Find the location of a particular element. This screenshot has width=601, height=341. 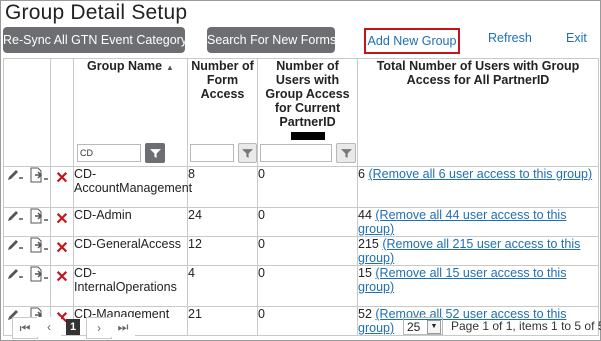

form-access-cell: 24 is located at coordinates (222, 222).